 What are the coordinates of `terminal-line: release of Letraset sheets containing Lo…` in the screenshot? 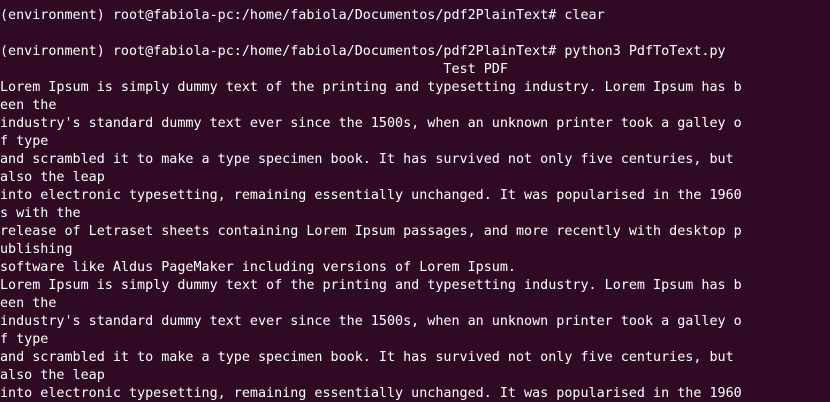 It's located at (371, 231).